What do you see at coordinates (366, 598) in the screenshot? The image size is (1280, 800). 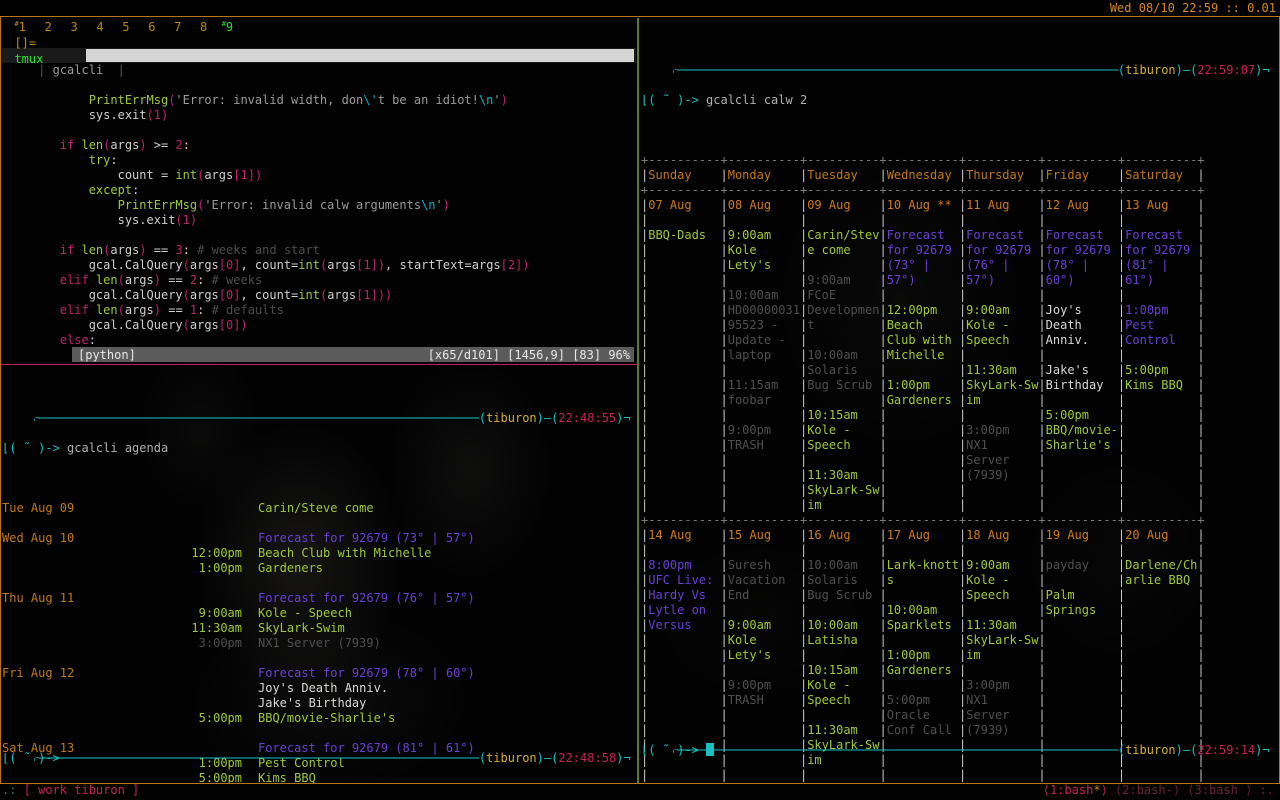 I see `agenda-description: Forecast for 92679 (76° | 57°)` at bounding box center [366, 598].